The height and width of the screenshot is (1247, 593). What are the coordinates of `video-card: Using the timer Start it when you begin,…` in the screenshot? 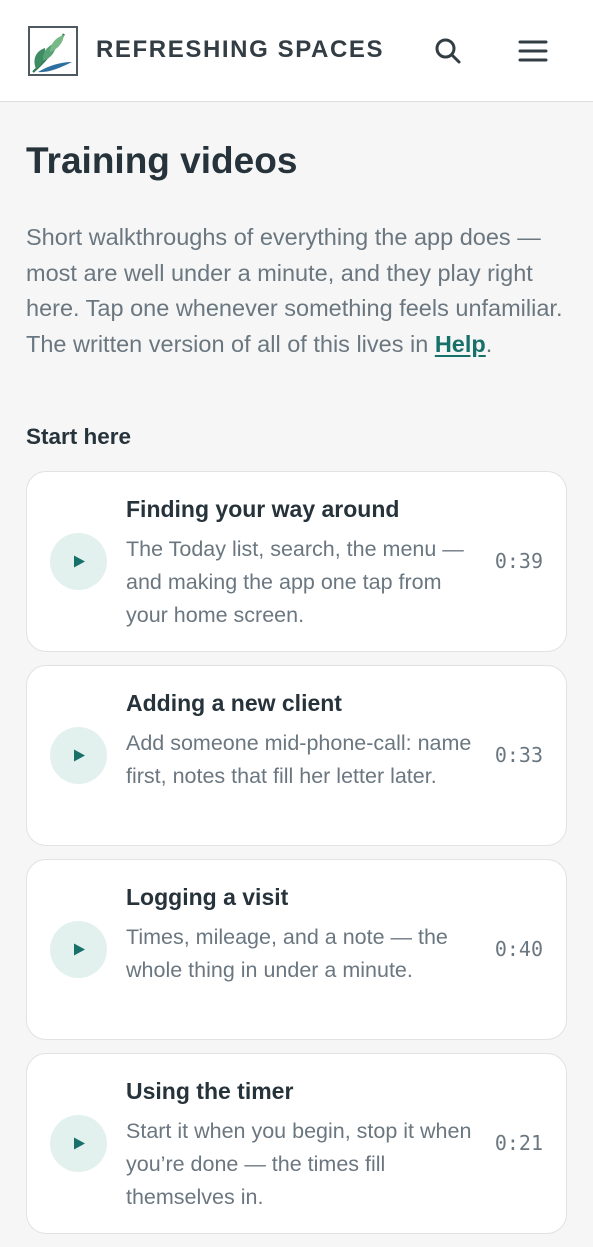 It's located at (296, 1143).